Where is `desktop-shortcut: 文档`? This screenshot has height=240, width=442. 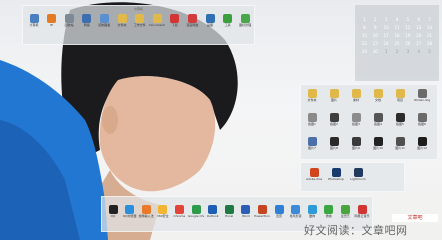
desktop-shortcut: 文档 is located at coordinates (378, 95).